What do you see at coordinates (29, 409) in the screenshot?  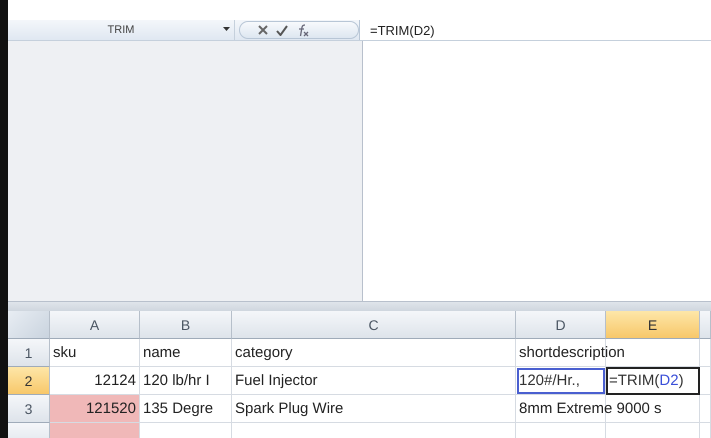 I see `row-header: 3` at bounding box center [29, 409].